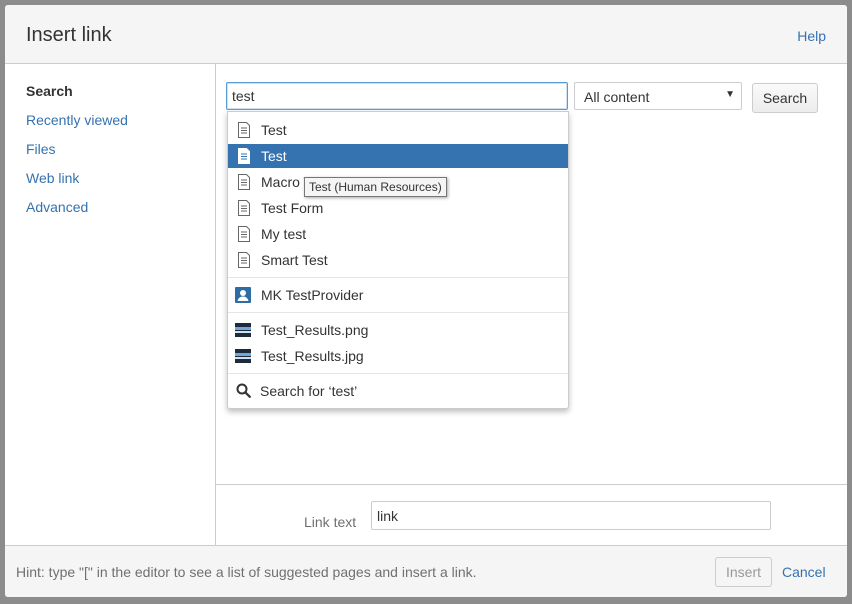 This screenshot has height=604, width=852. Describe the element at coordinates (617, 97) in the screenshot. I see `content-scope-value: All content` at that location.